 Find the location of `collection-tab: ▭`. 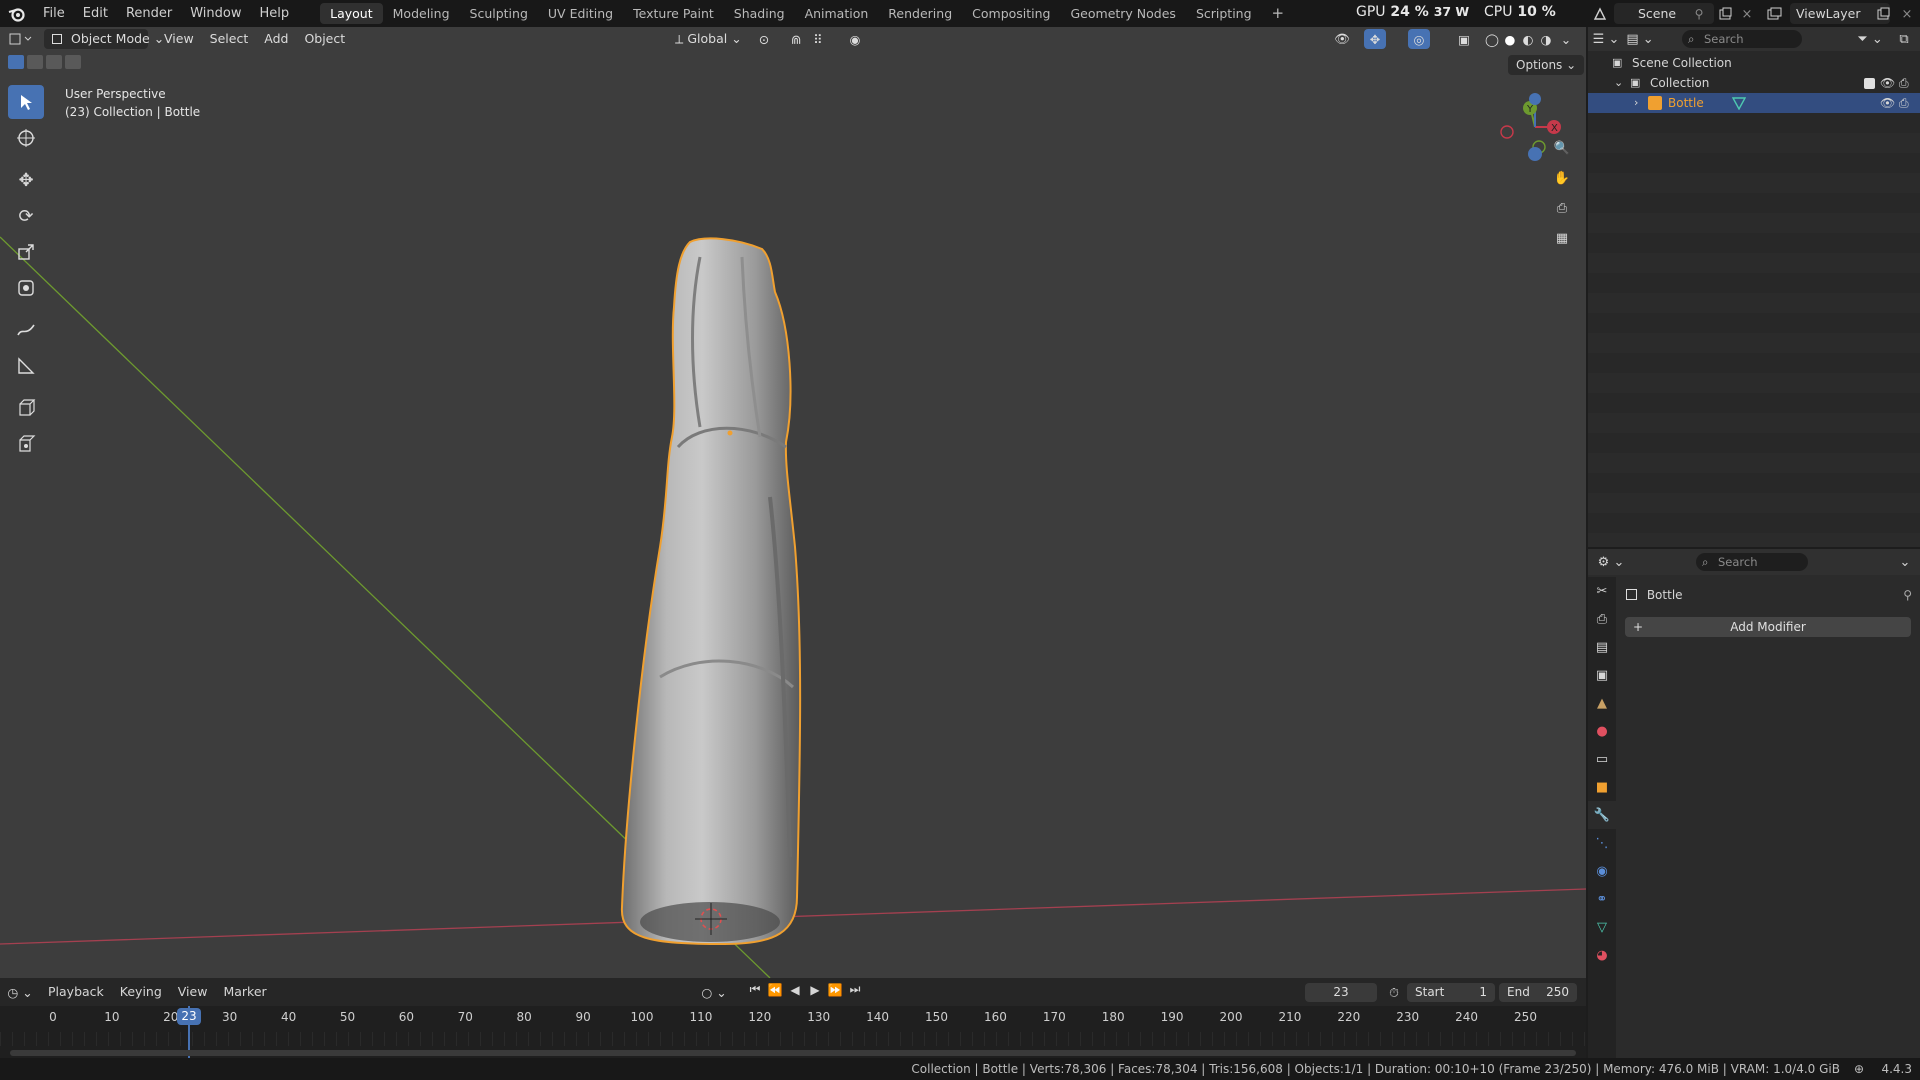

collection-tab: ▭ is located at coordinates (1602, 759).